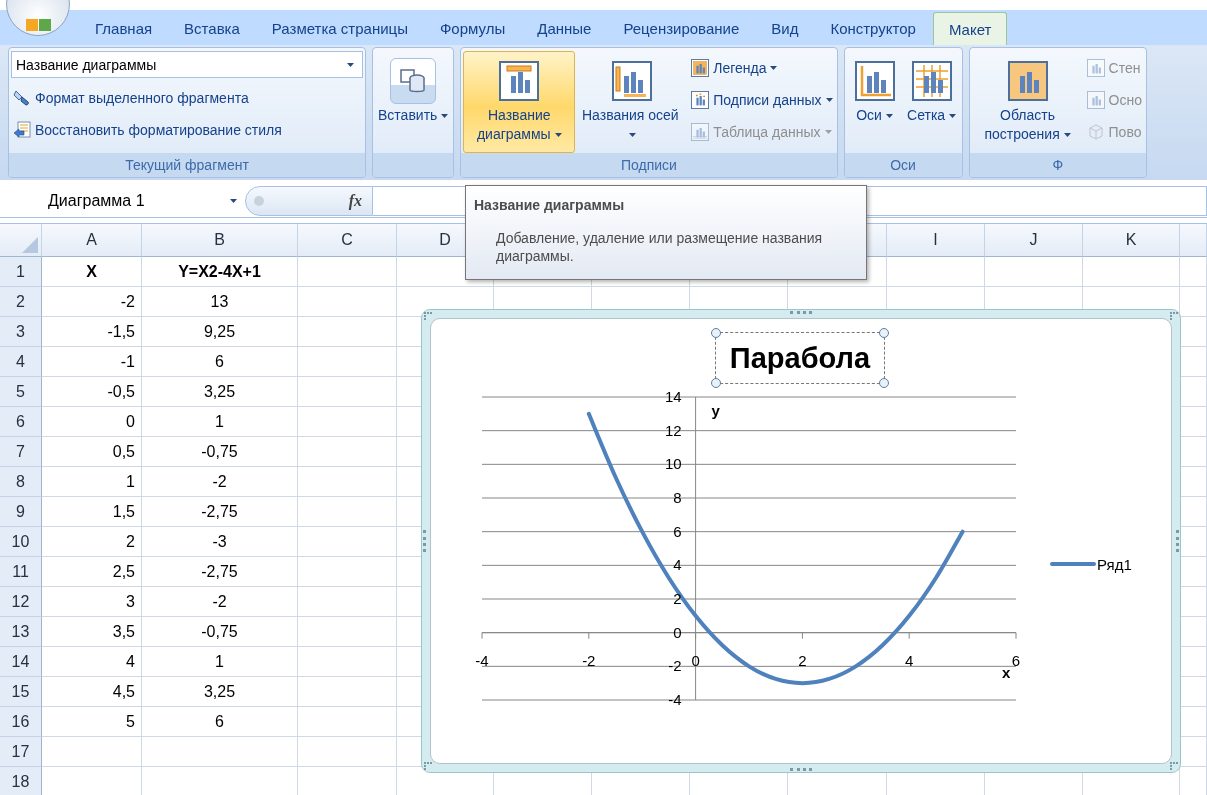  I want to click on tooltip-title: Название диаграммы, so click(550, 205).